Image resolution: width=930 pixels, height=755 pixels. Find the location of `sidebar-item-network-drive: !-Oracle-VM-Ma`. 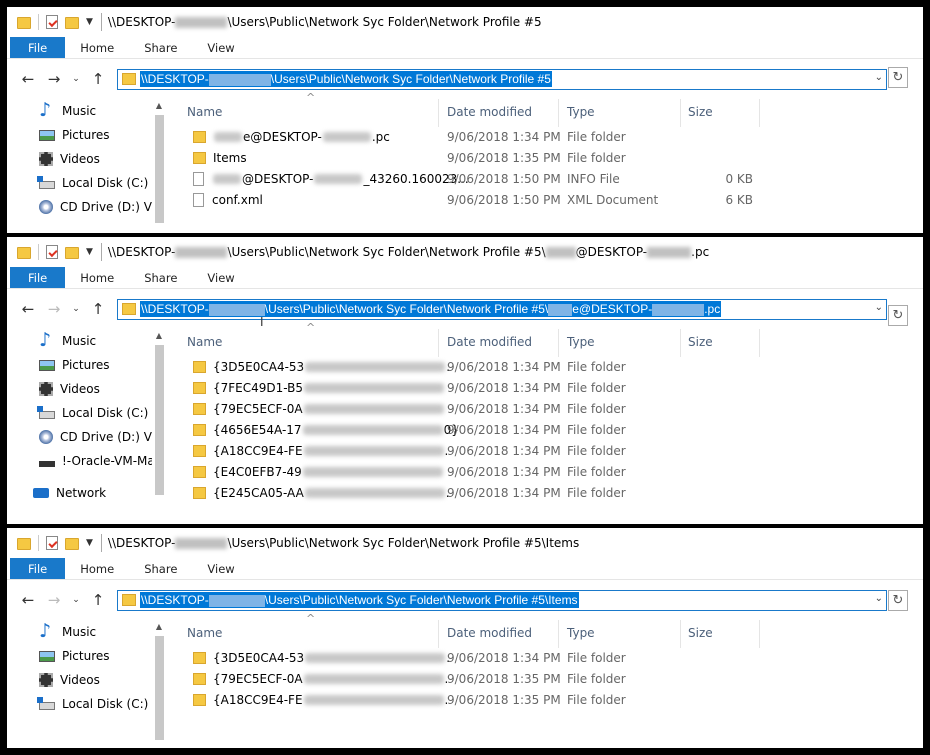

sidebar-item-network-drive: !-Oracle-VM-Ma is located at coordinates (87, 461).